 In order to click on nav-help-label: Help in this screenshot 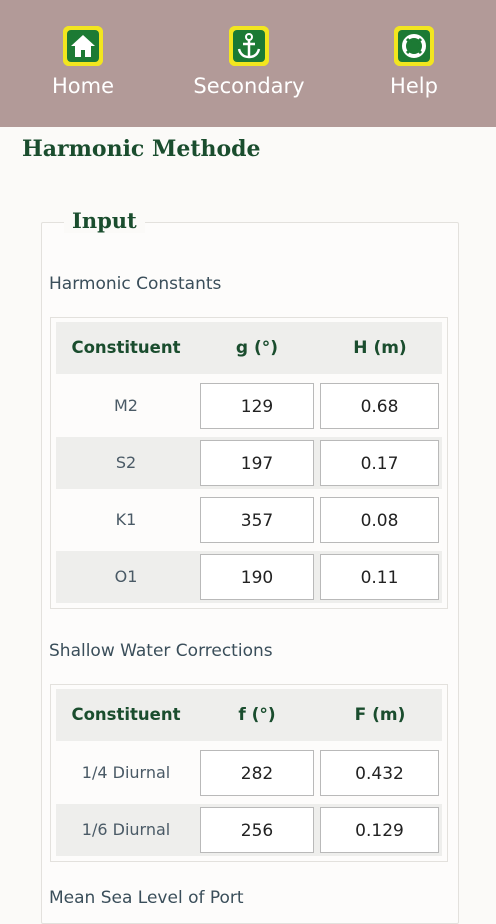, I will do `click(414, 86)`.